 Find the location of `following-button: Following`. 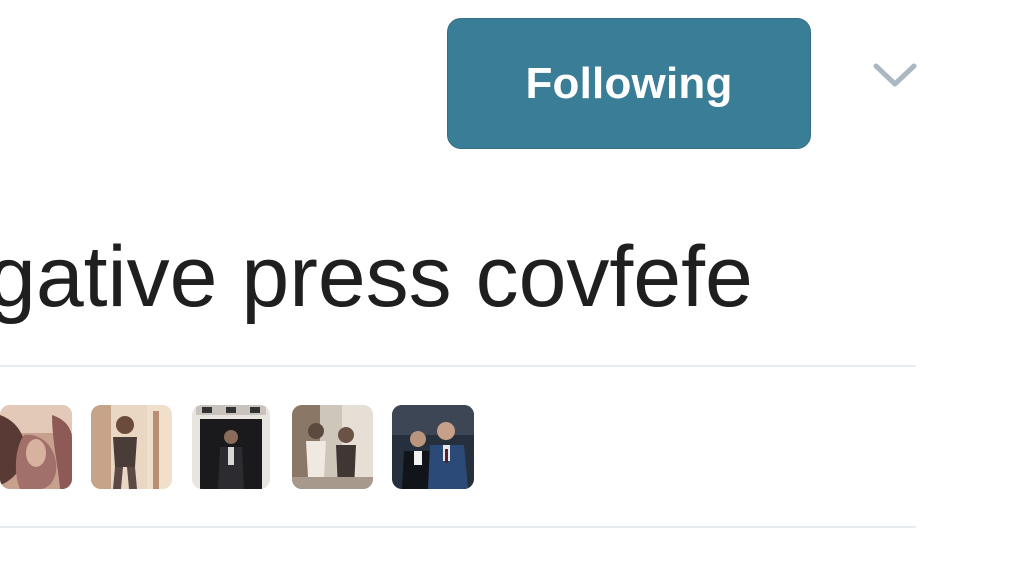

following-button: Following is located at coordinates (629, 83).